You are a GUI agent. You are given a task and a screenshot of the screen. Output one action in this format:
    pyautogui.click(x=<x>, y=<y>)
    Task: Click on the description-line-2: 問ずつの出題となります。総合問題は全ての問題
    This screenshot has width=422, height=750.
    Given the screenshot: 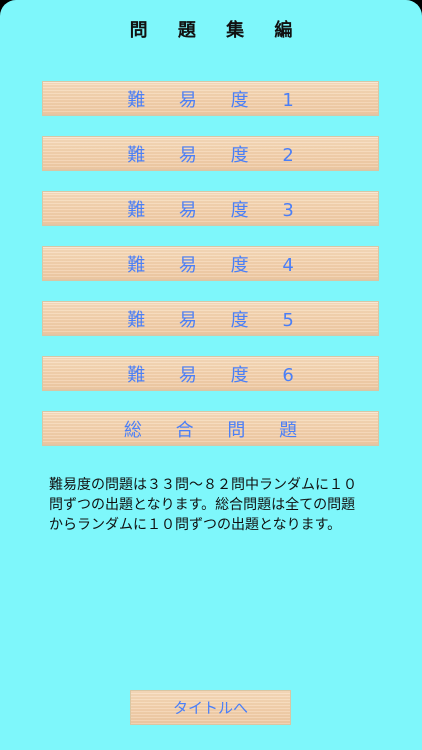 What is the action you would take?
    pyautogui.click(x=202, y=505)
    